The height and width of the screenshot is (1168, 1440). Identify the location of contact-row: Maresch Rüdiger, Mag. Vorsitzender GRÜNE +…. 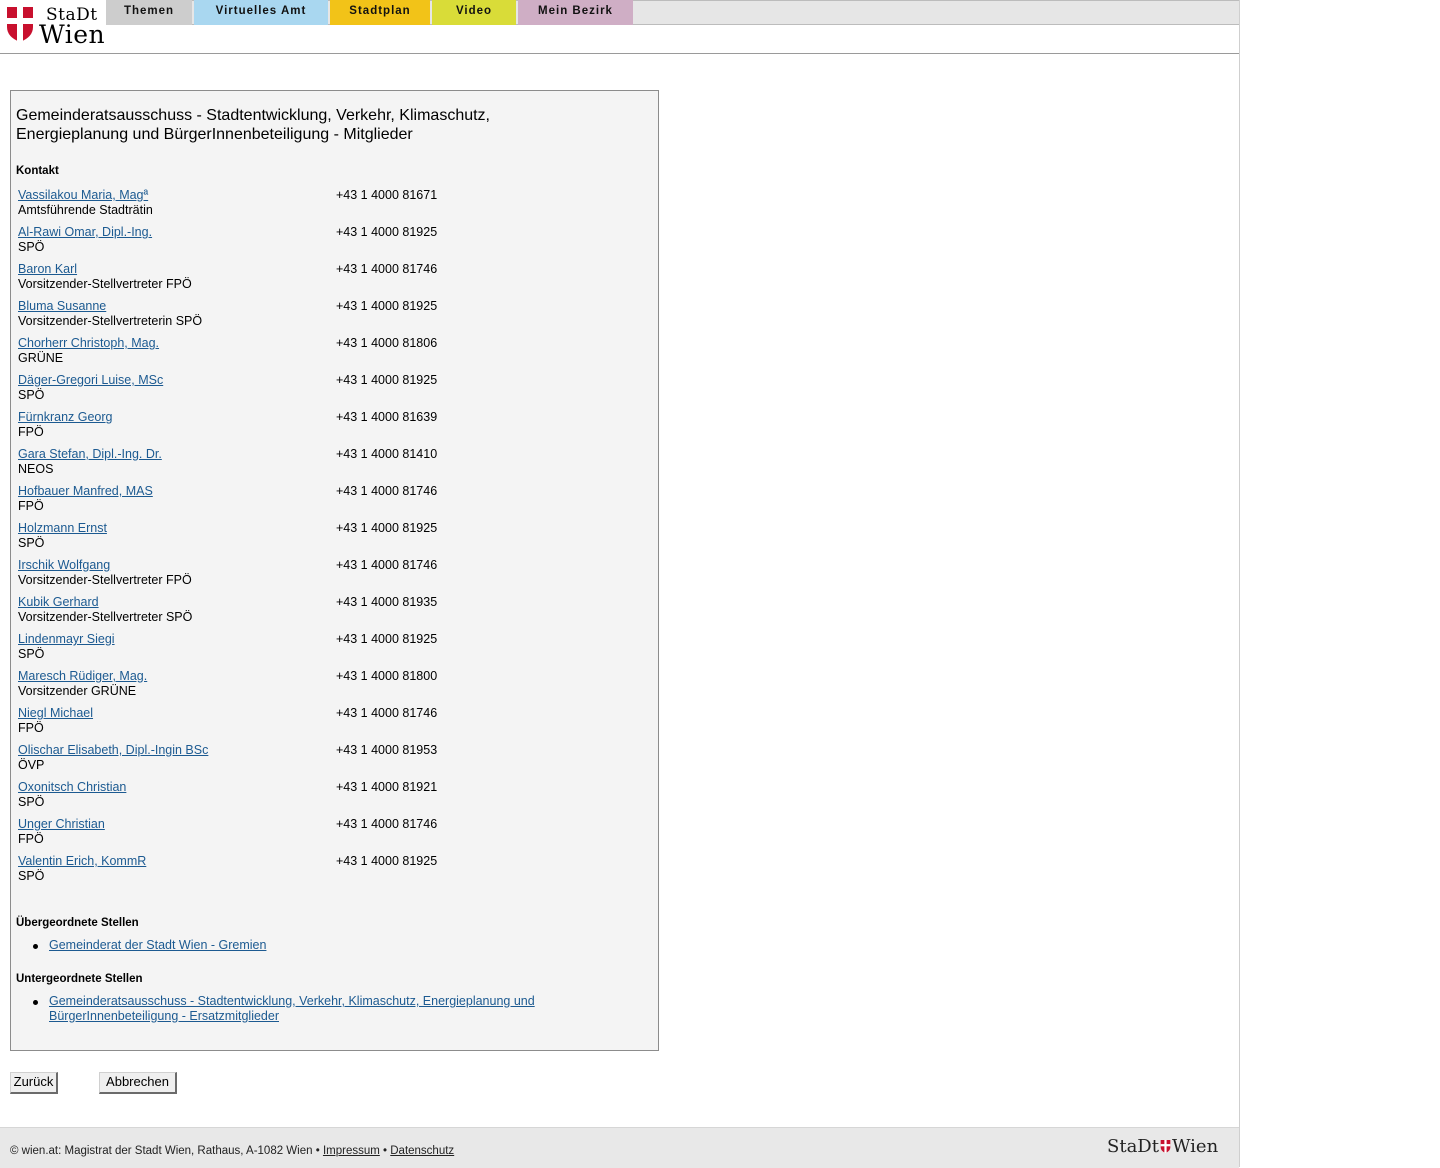
(328, 687).